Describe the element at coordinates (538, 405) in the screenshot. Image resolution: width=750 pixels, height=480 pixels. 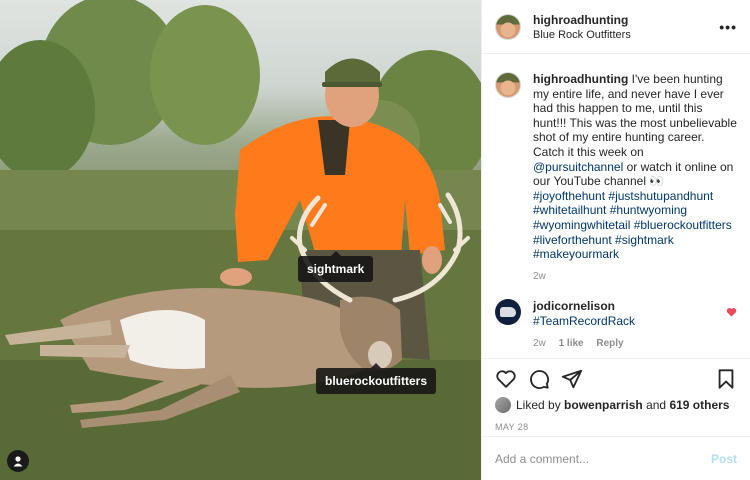
I see `likes-prefix: Liked by` at that location.